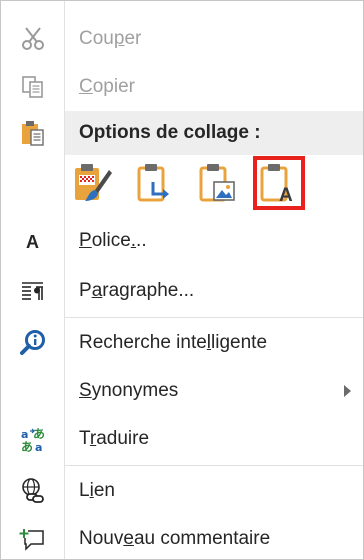 The height and width of the screenshot is (560, 364). What do you see at coordinates (347, 391) in the screenshot?
I see `submenu-arrow-icon` at bounding box center [347, 391].